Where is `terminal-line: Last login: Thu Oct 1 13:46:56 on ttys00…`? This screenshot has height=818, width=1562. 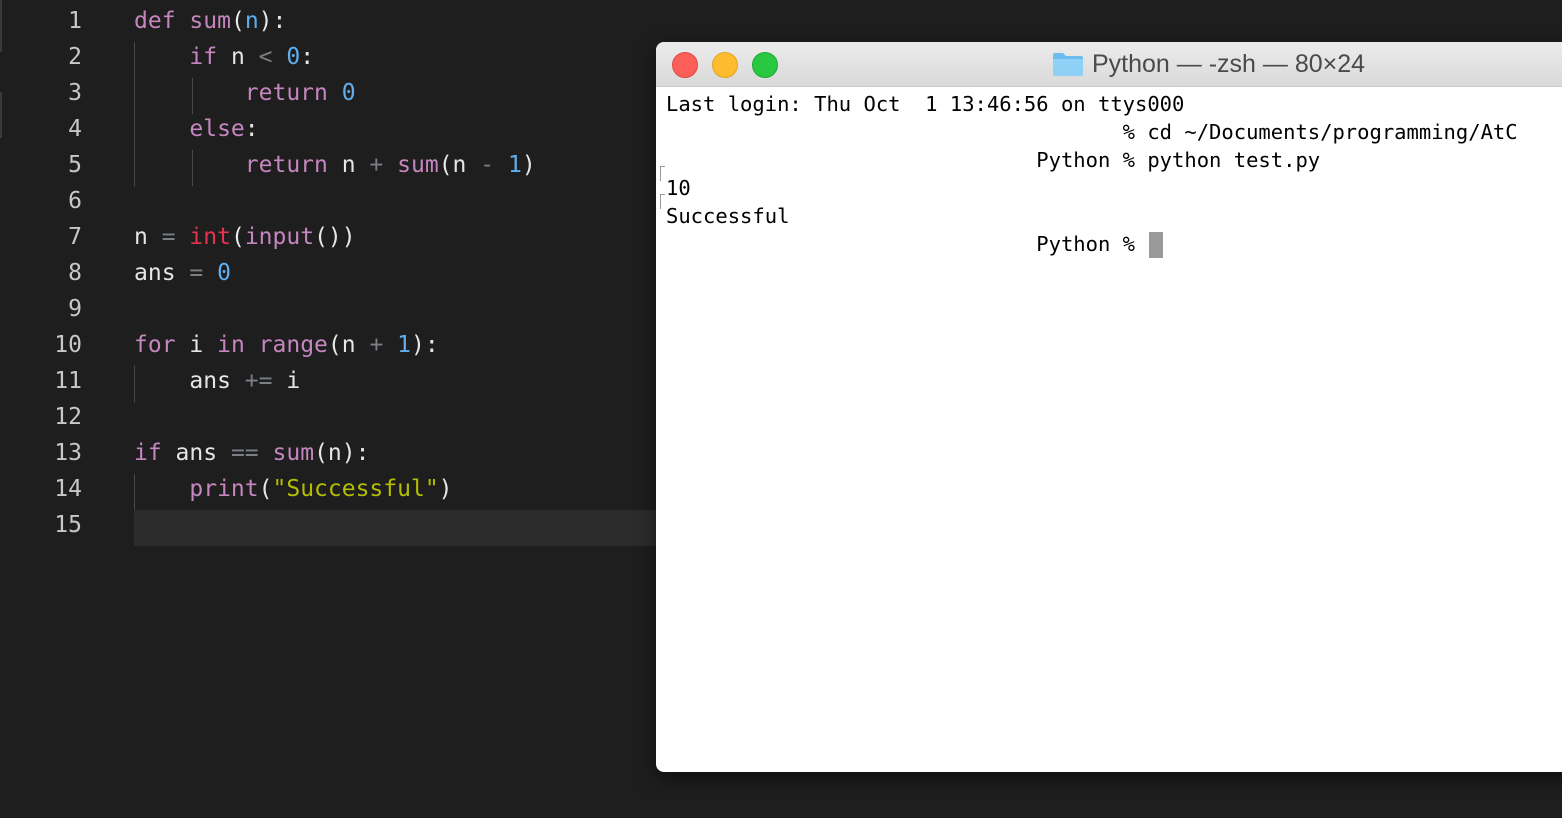
terminal-line: Last login: Thu Oct 1 13:46:56 on ttys00… is located at coordinates (925, 104).